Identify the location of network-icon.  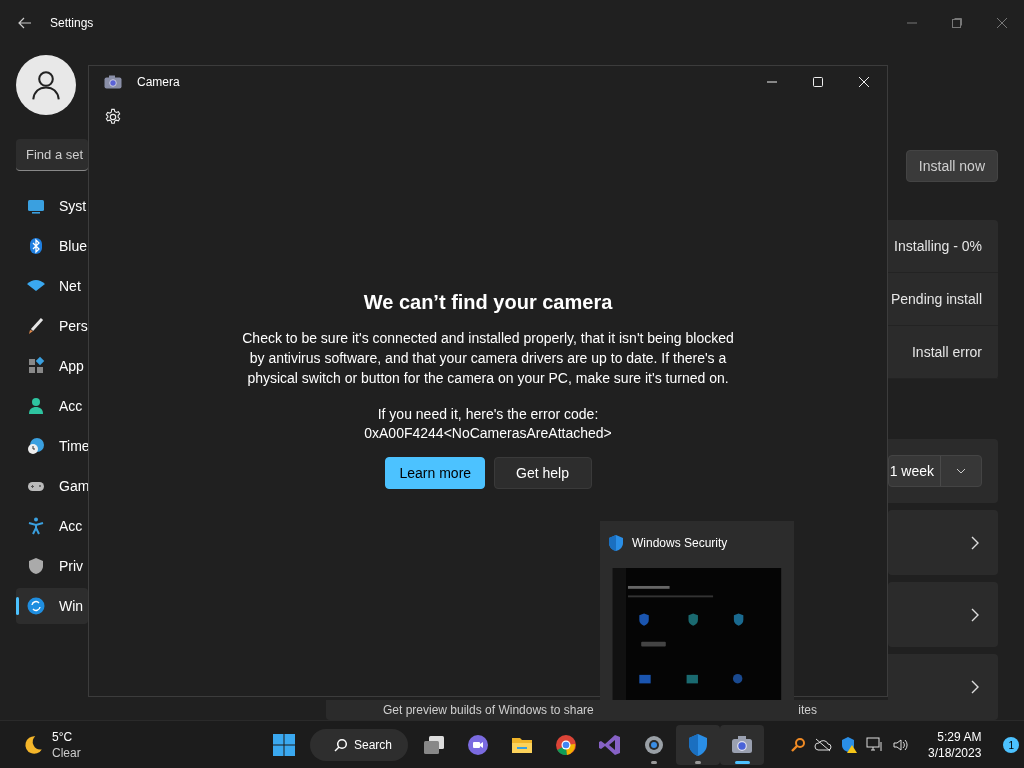
(875, 745).